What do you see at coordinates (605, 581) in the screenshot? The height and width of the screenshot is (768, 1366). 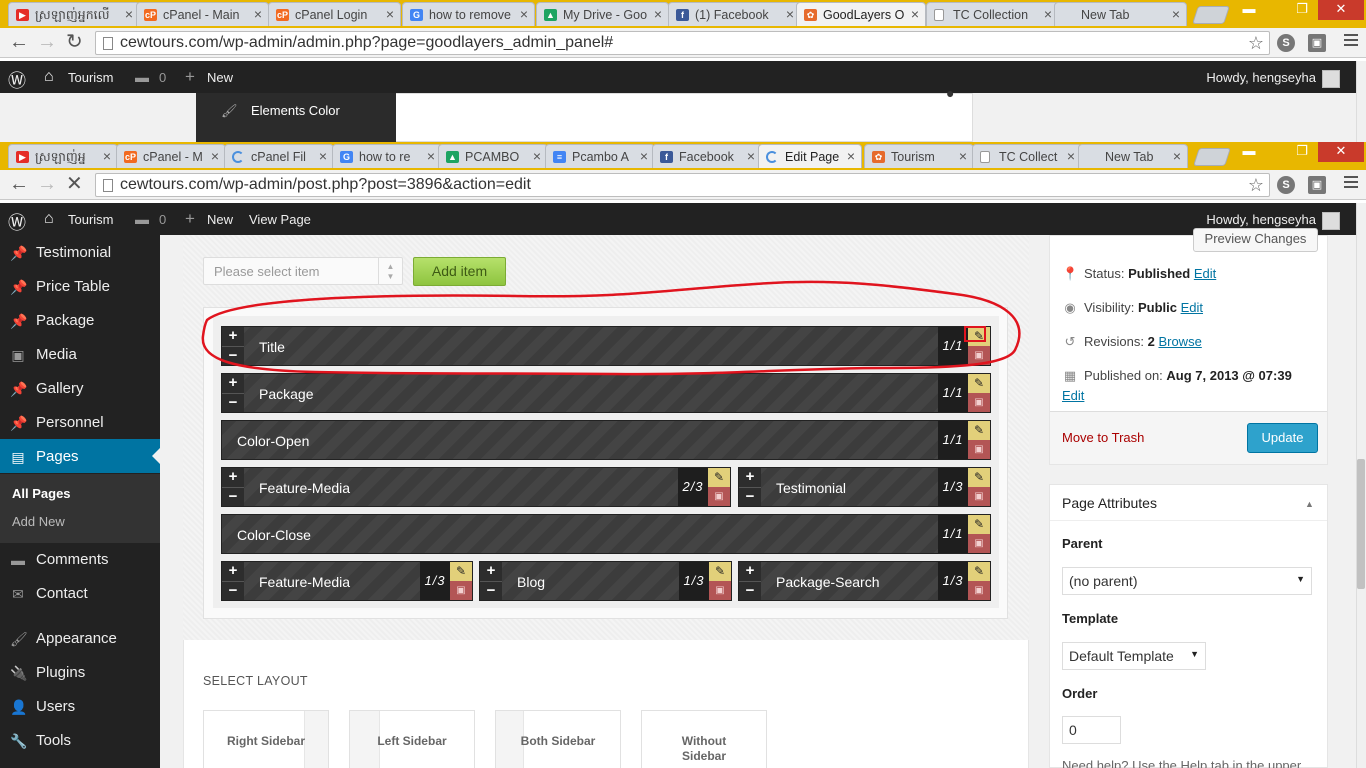 I see `builder-item: + − Blog 1/3 ✎ ▣` at bounding box center [605, 581].